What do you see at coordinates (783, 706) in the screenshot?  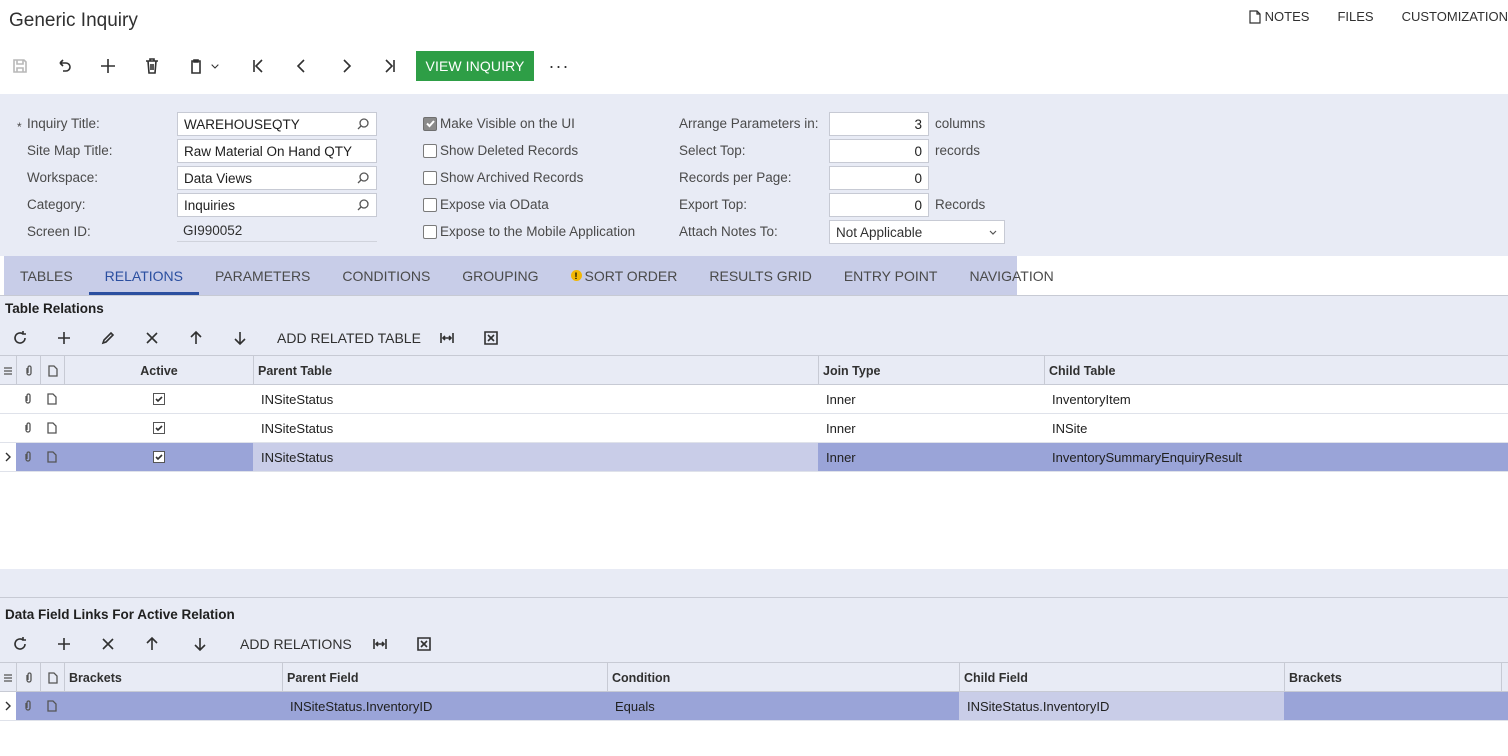 I see `condition-cell: Equals` at bounding box center [783, 706].